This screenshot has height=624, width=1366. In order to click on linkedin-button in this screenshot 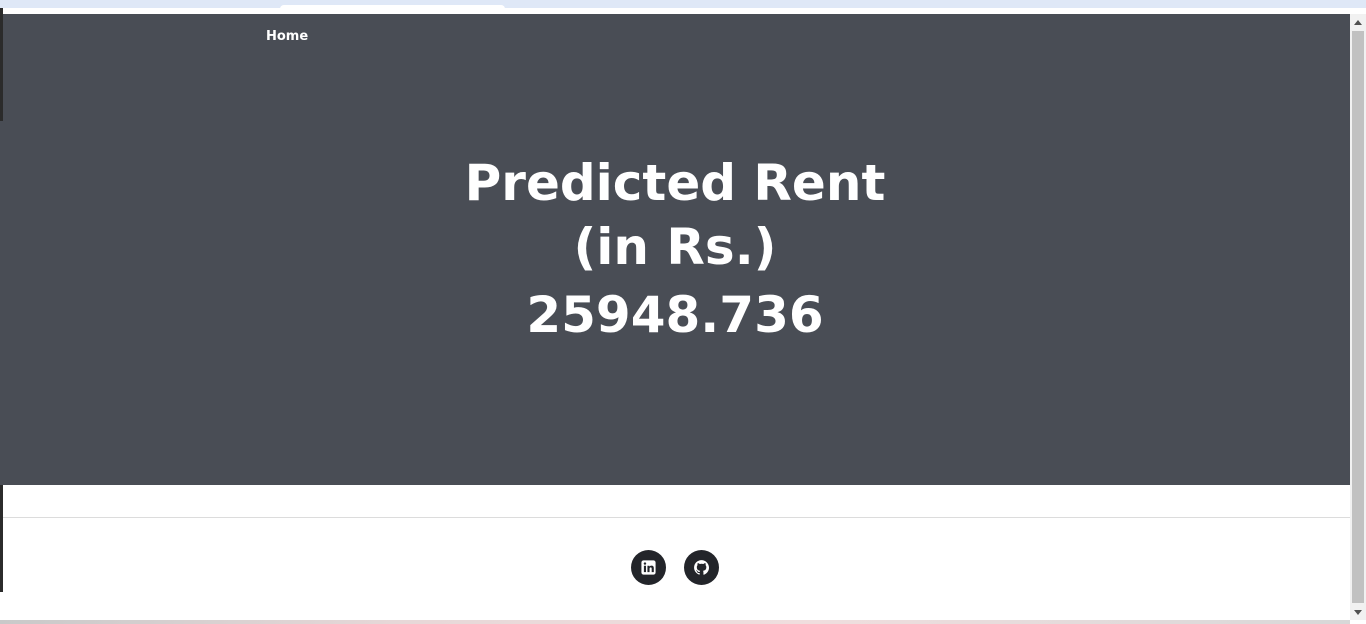, I will do `click(648, 567)`.